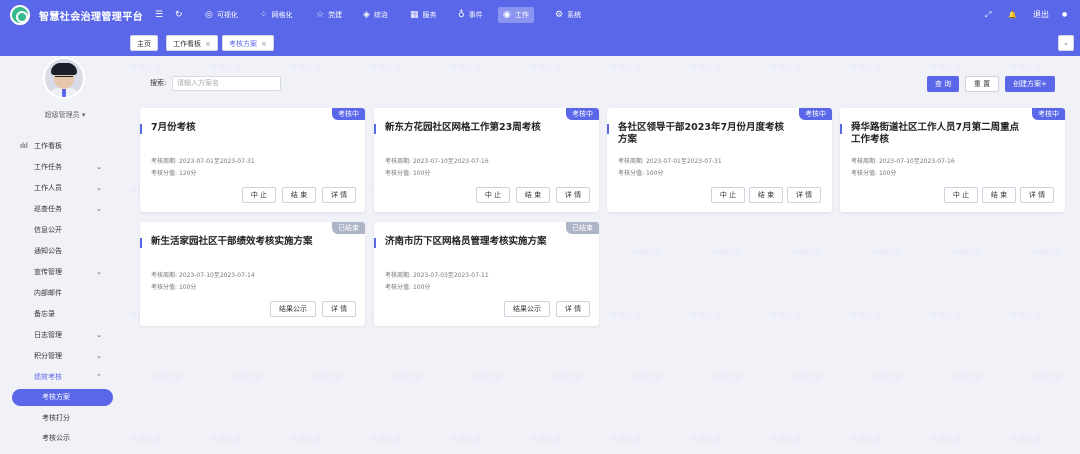 Image resolution: width=1080 pixels, height=454 pixels. Describe the element at coordinates (226, 83) in the screenshot. I see `search-input: 请输入方案名` at that location.